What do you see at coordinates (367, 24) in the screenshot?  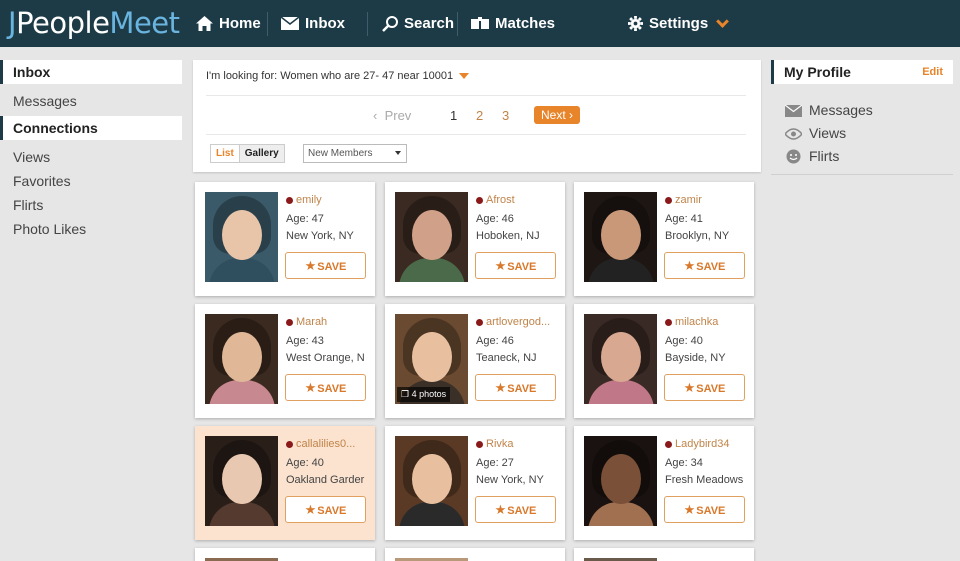 I see `nav-divider` at bounding box center [367, 24].